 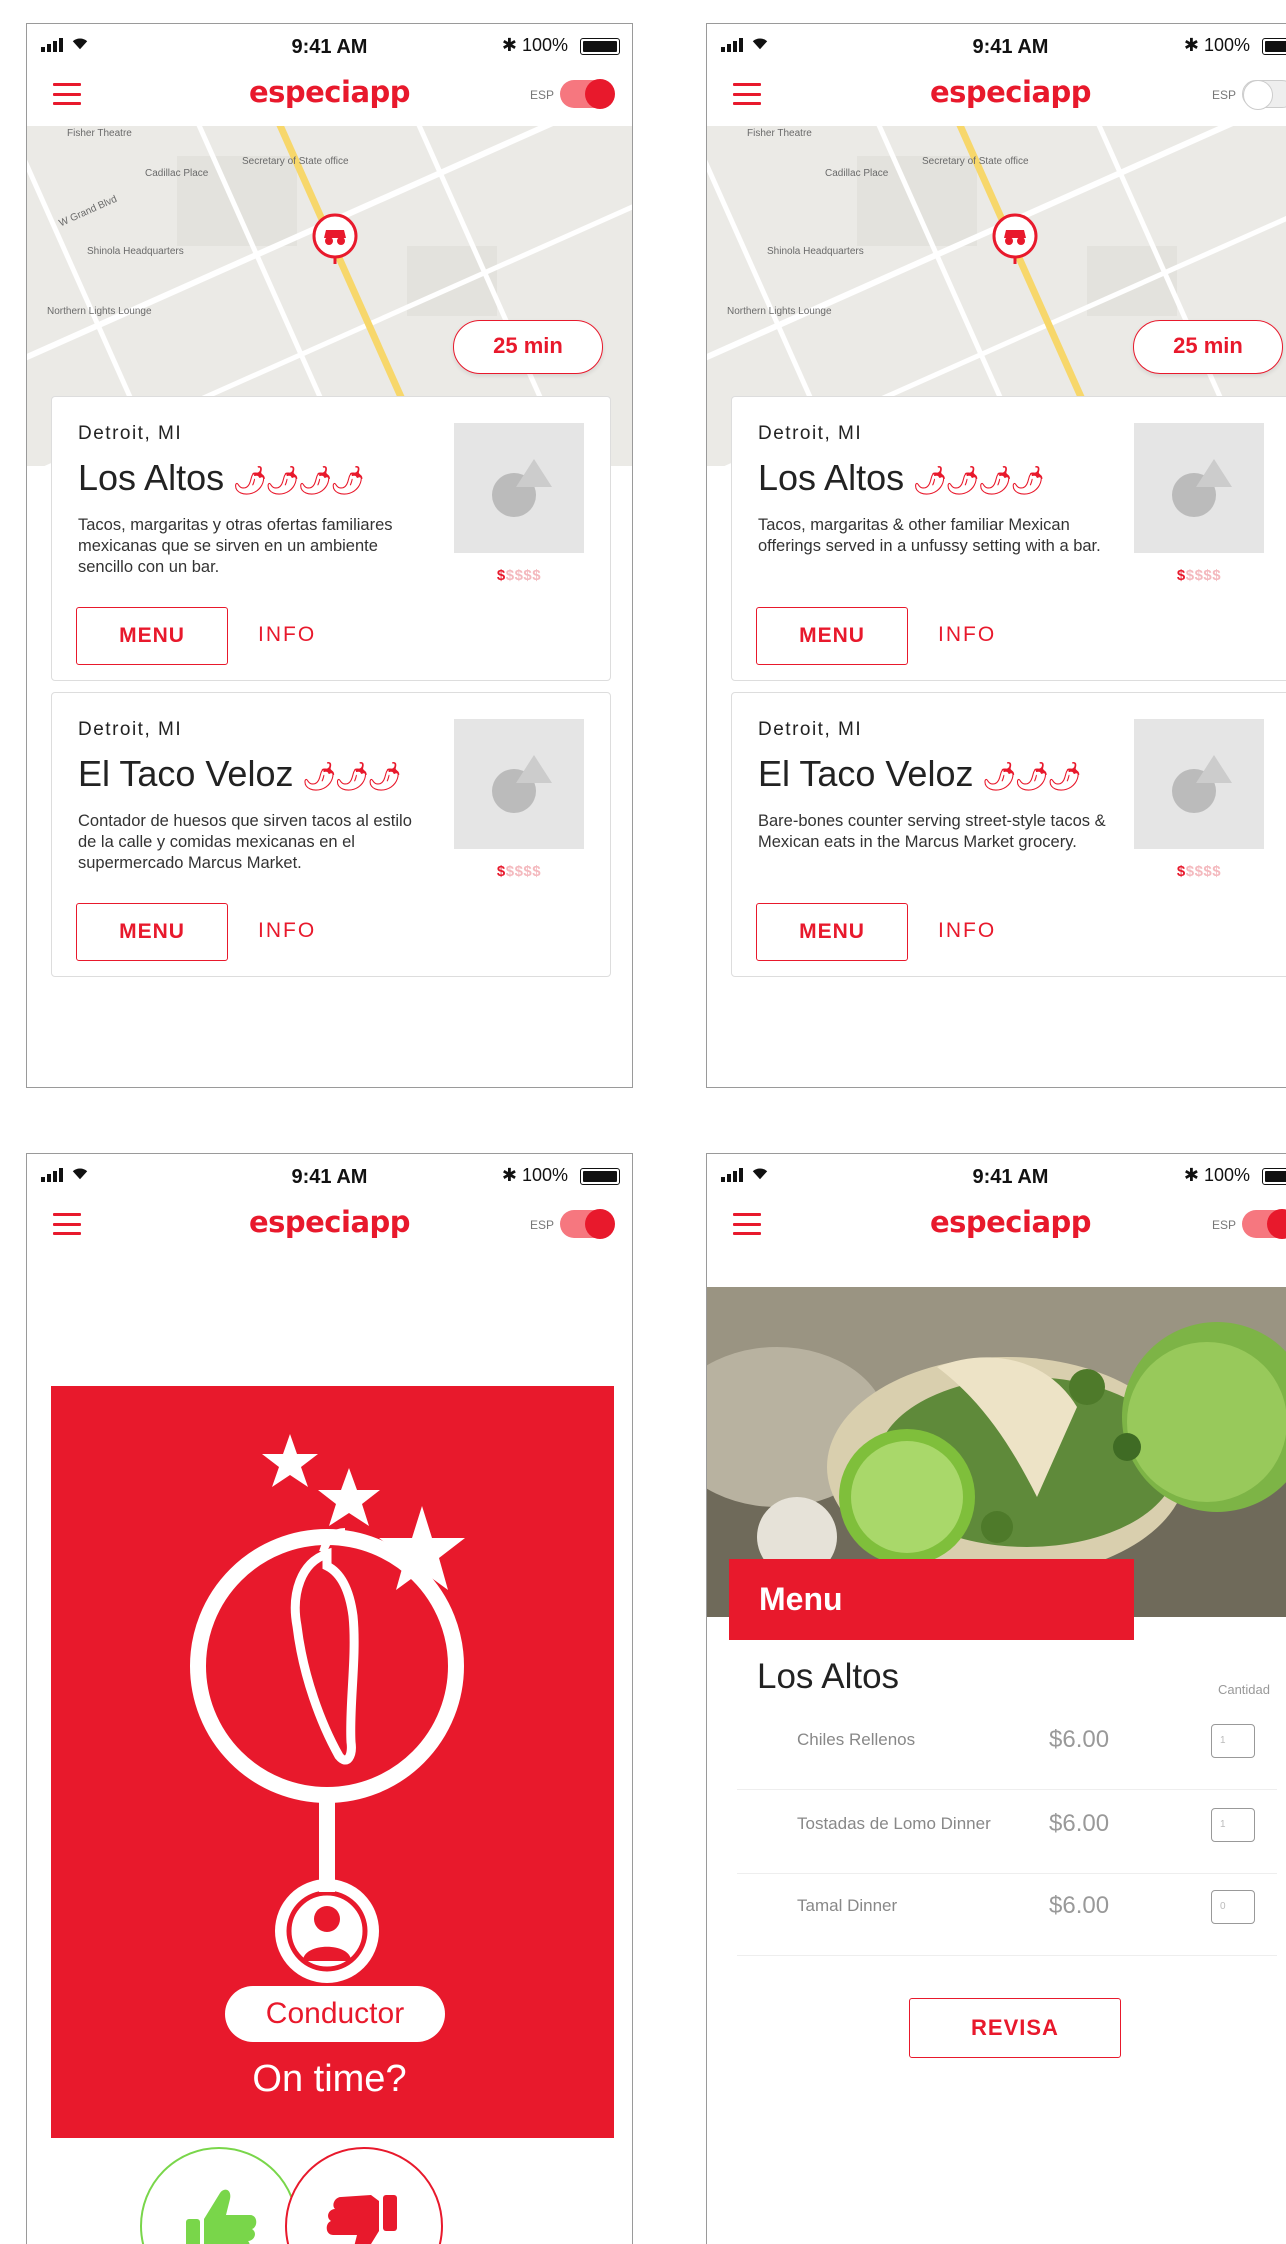 What do you see at coordinates (327, 1919) in the screenshot?
I see `driver-avatar-icon` at bounding box center [327, 1919].